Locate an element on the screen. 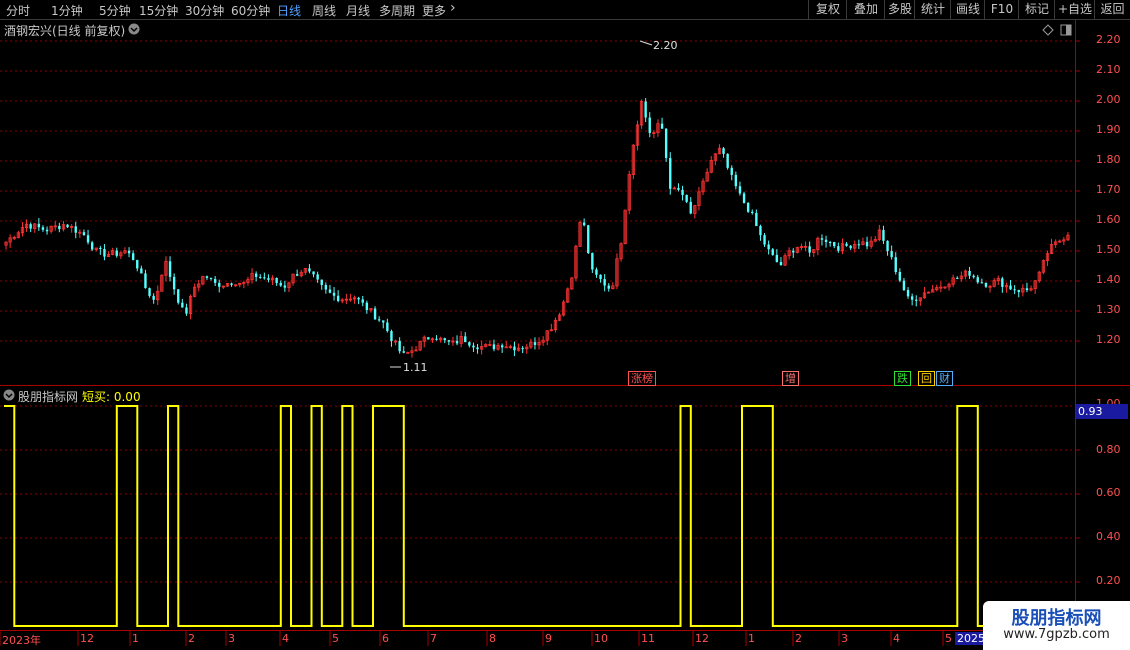 The height and width of the screenshot is (650, 1130). date-tick-label: 7 is located at coordinates (433, 638).